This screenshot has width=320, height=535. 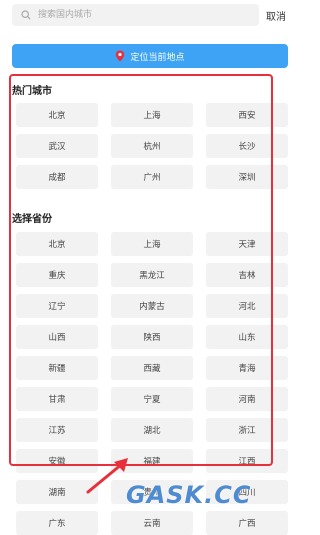 I want to click on locate-current-button: 定位当前地点, so click(x=150, y=56).